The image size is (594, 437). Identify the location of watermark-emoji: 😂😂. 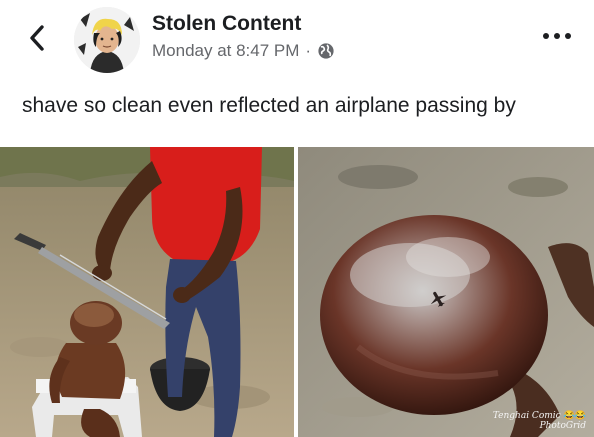
(574, 416).